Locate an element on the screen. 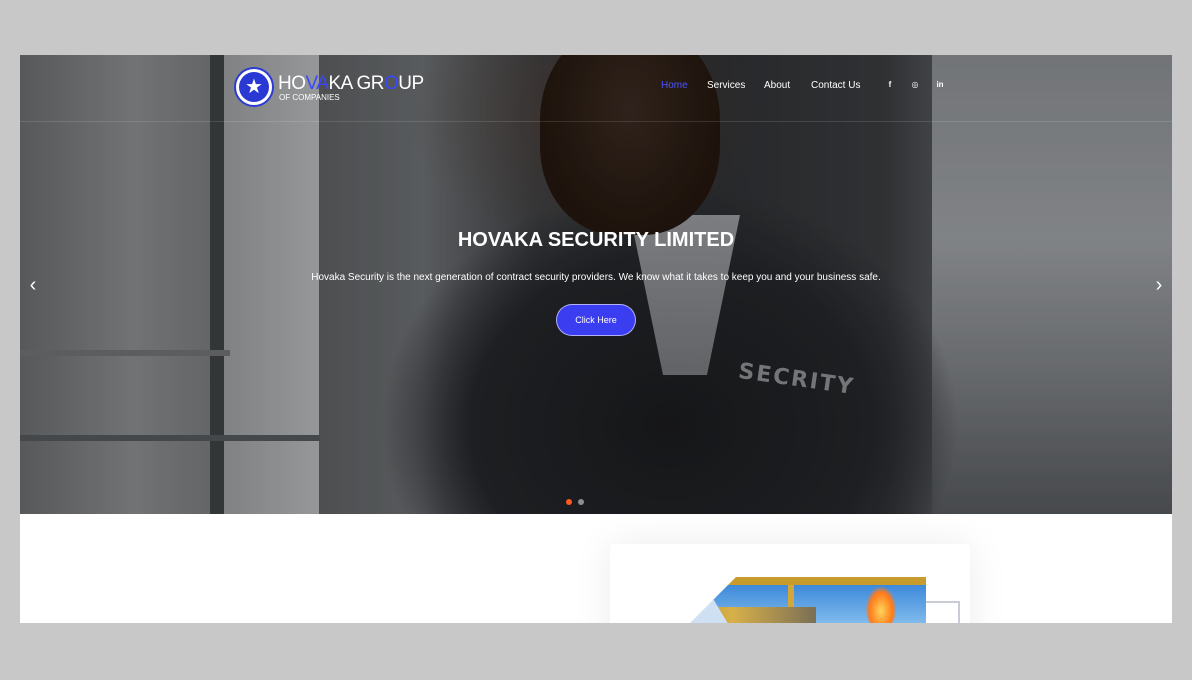 The height and width of the screenshot is (680, 1192). image-gas-flare is located at coordinates (881, 605).